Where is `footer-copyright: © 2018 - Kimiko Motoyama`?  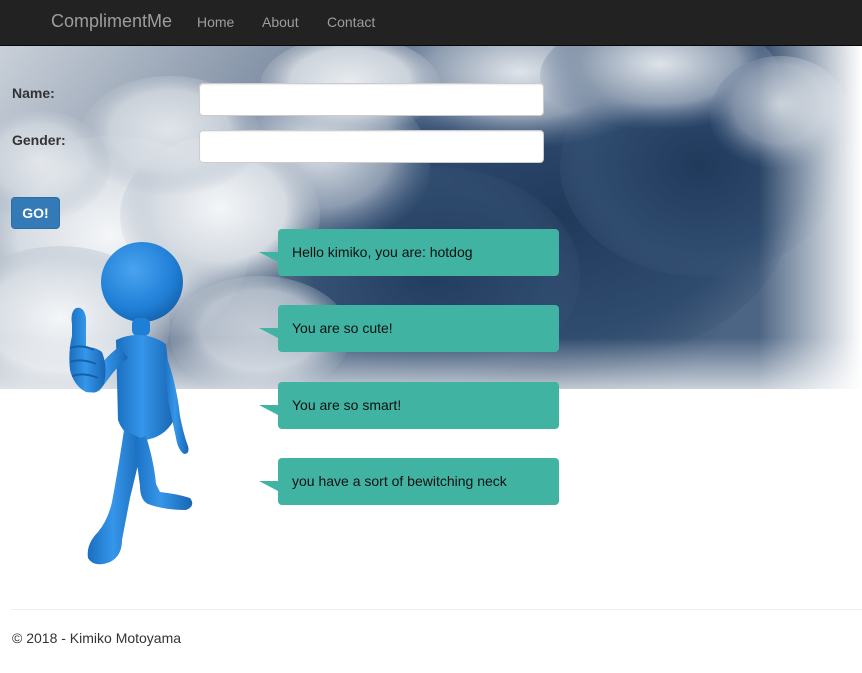
footer-copyright: © 2018 - Kimiko Motoyama is located at coordinates (97, 638).